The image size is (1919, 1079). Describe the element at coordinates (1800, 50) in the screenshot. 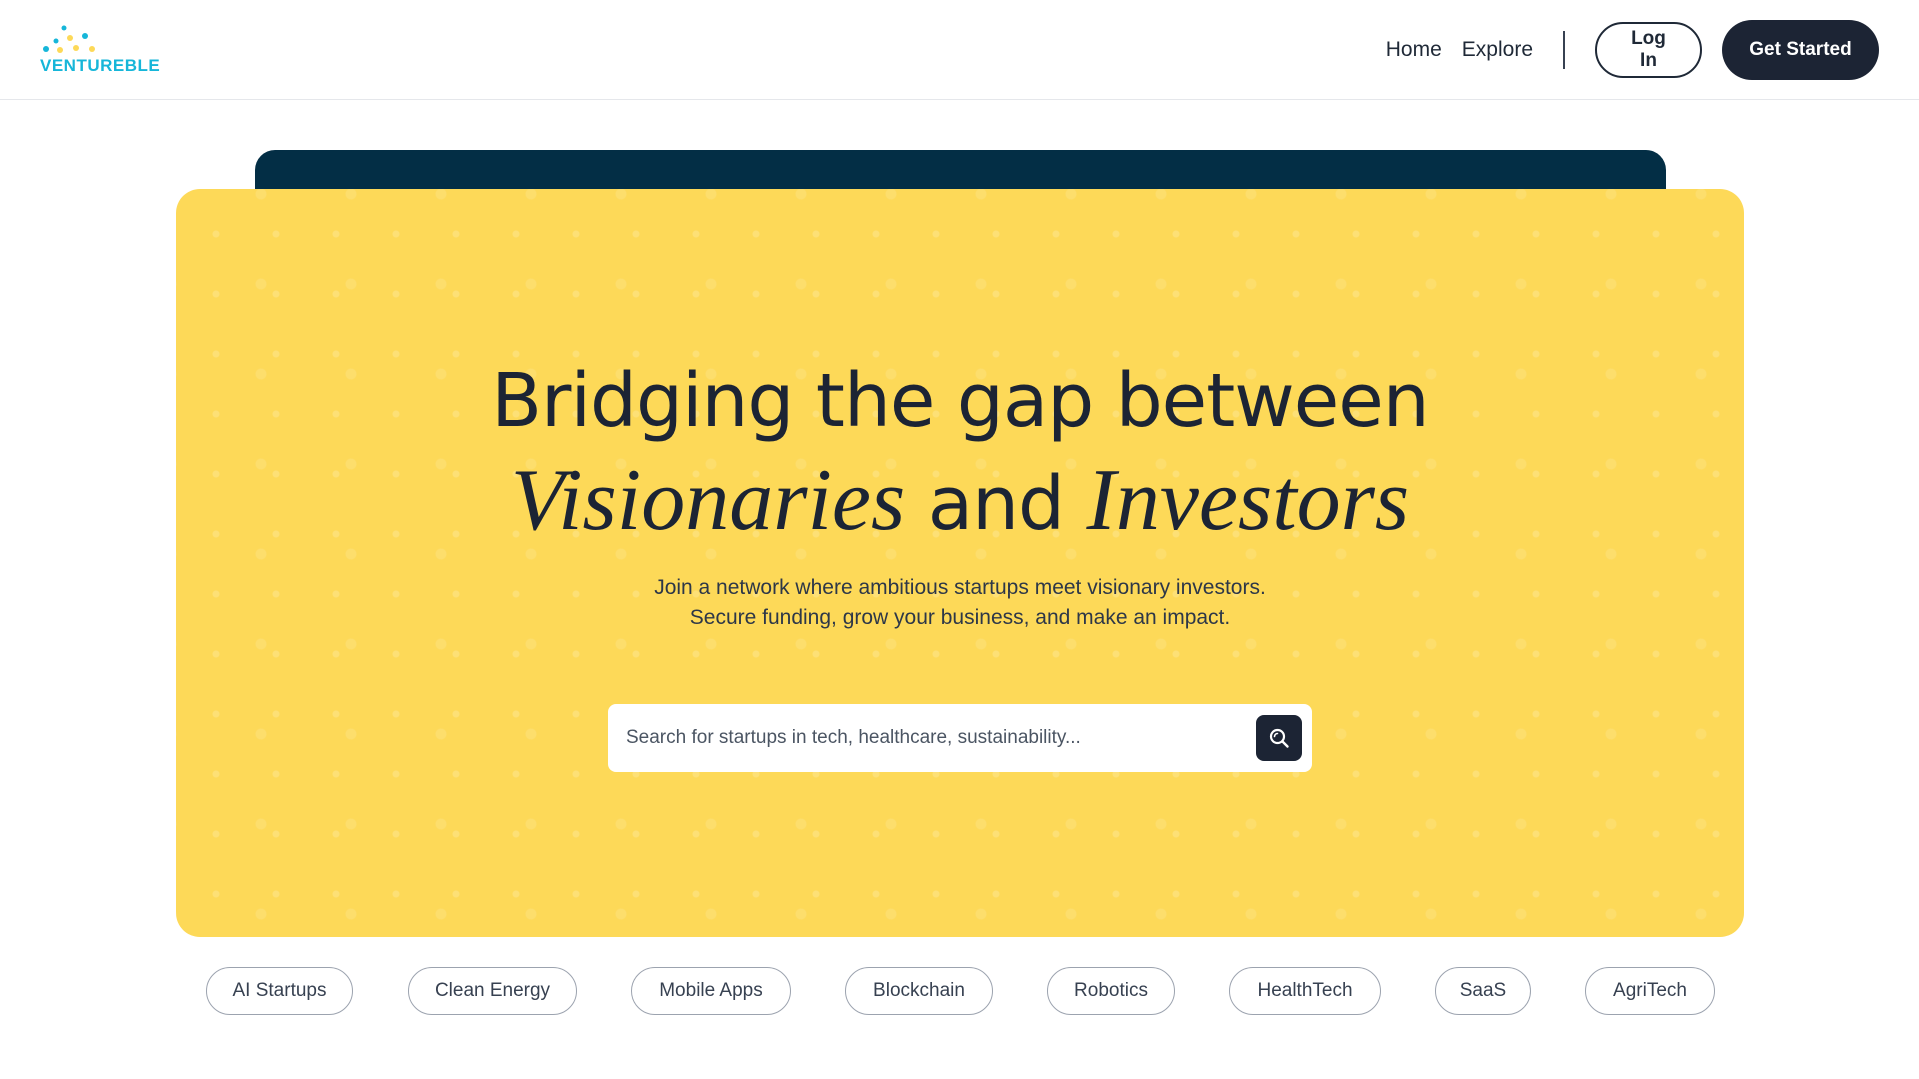

I see `get-started-button: Get Started` at that location.